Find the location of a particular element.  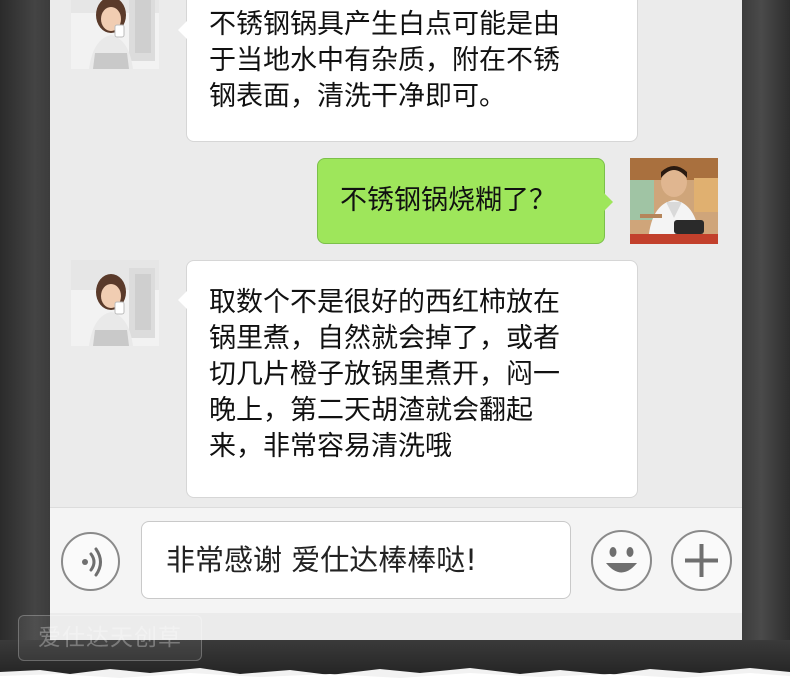

message-bubble-self: 不锈钢锅烧糊了？ is located at coordinates (465, 201).